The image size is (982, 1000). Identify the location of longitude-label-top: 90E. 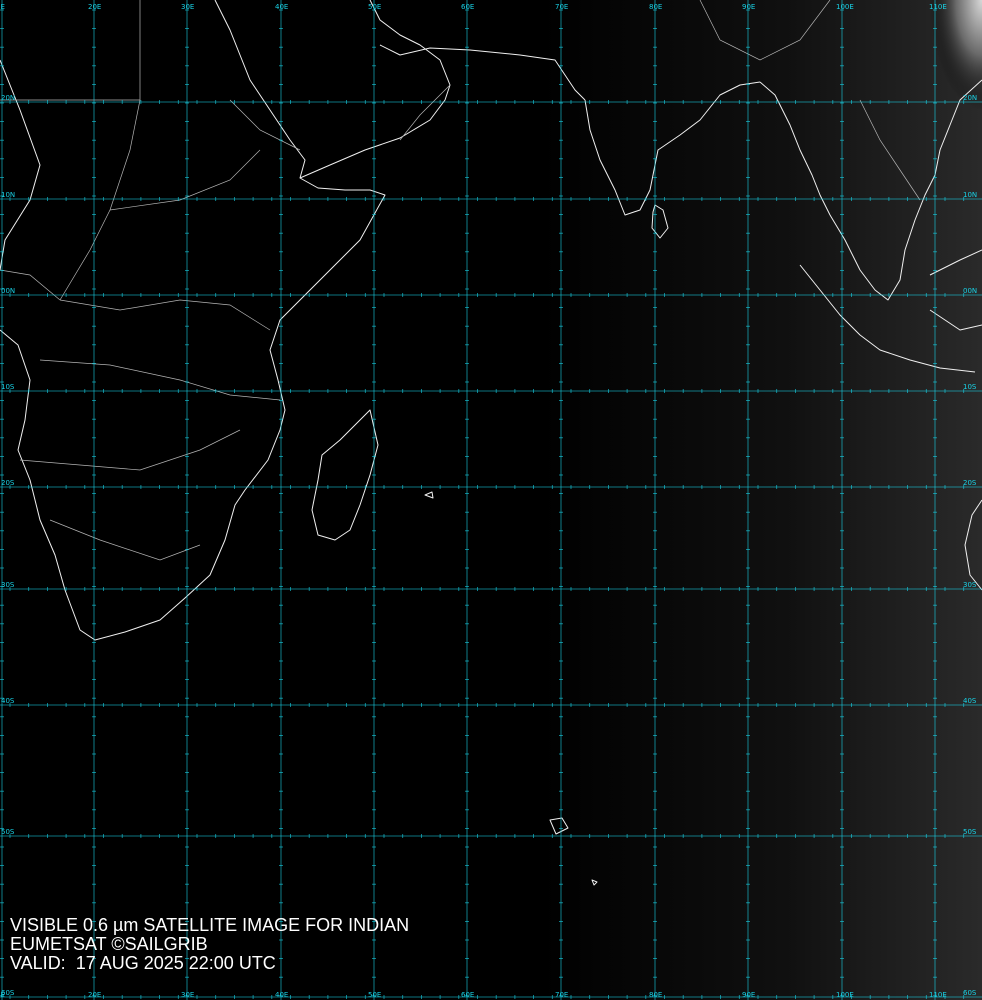
(748, 7).